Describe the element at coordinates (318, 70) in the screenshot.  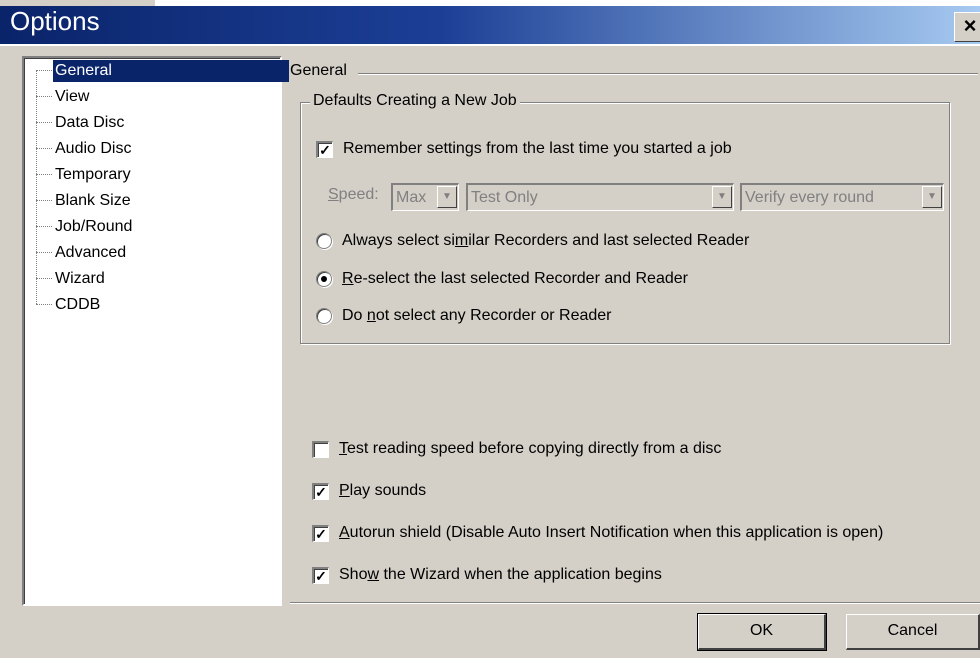
I see `section-title: General` at that location.